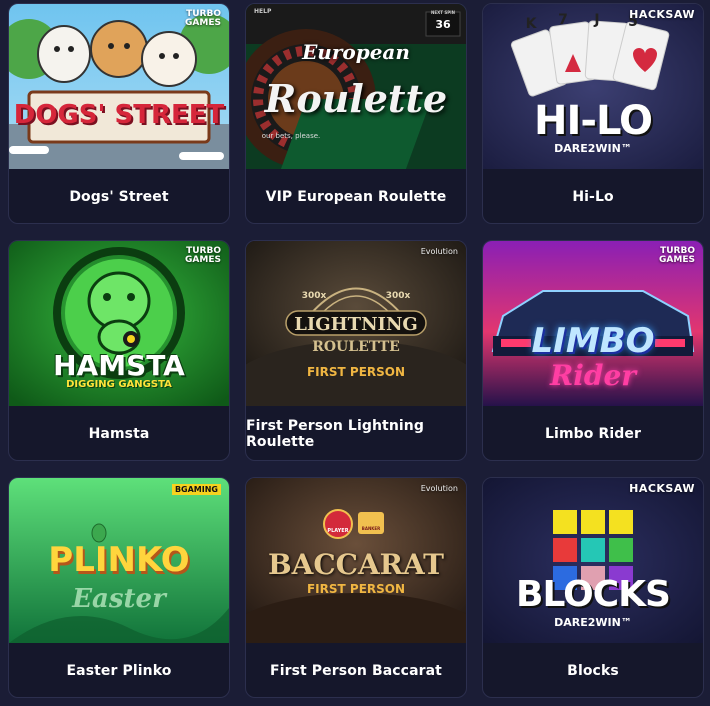  I want to click on game-card-dogs-street: DOGS' STREET TURBO GAMES Dogs' Street, so click(119, 113).